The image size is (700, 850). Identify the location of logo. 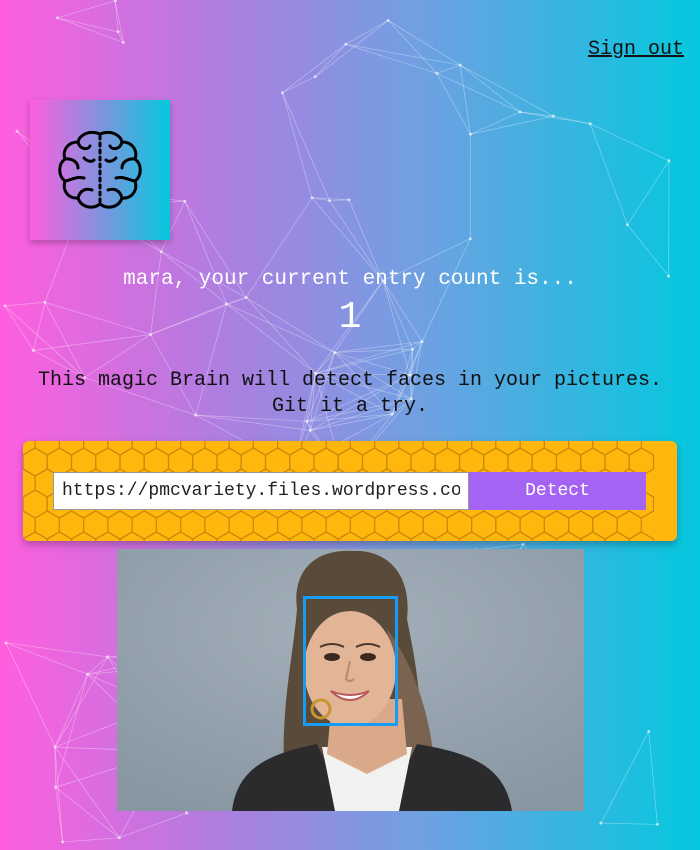
(100, 170).